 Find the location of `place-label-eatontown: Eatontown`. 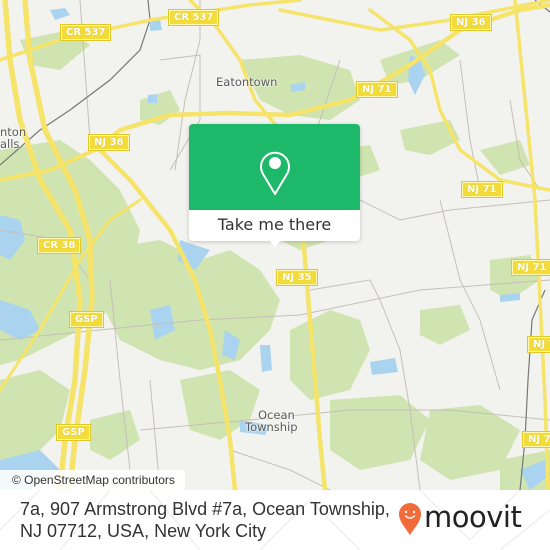

place-label-eatontown: Eatontown is located at coordinates (247, 82).